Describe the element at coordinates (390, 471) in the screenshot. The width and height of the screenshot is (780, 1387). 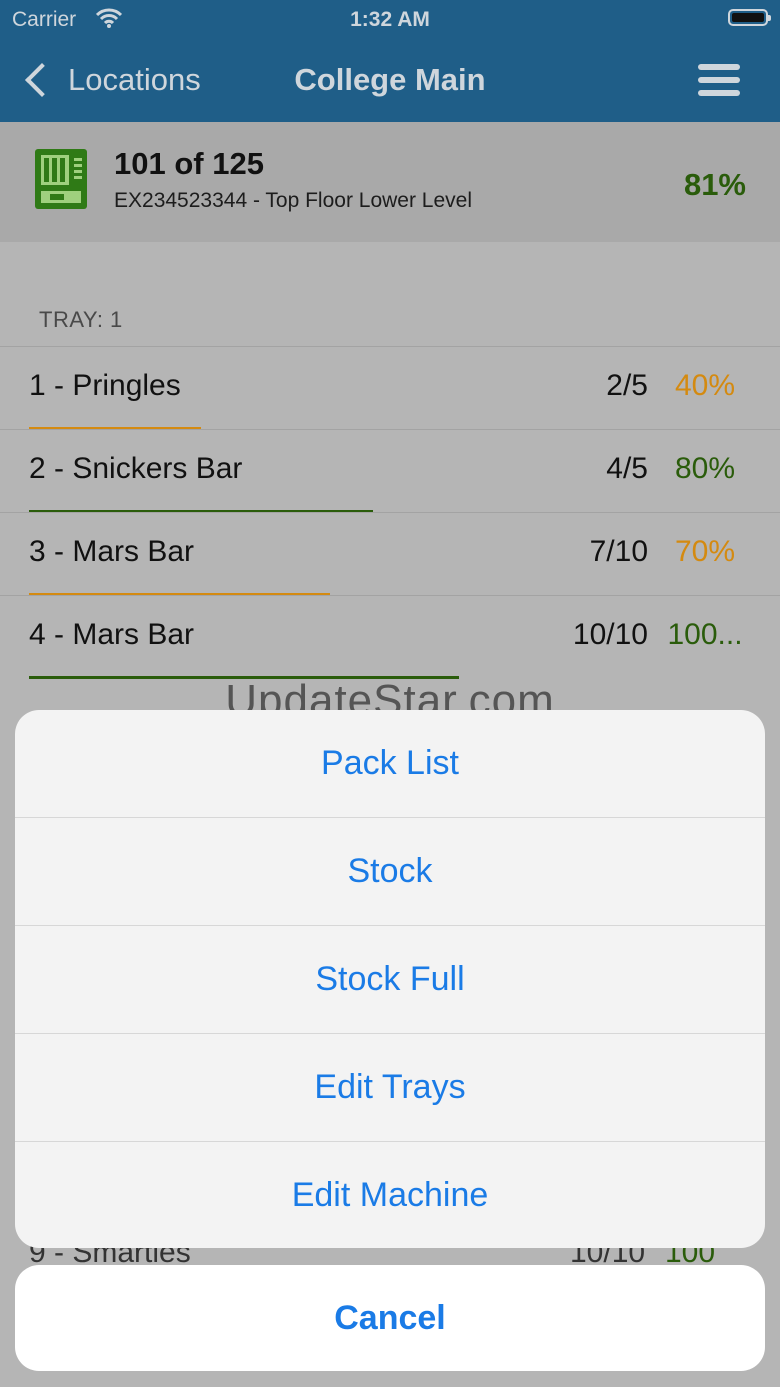
I see `list-item: 2 - Snickers Bar 4/5 80%` at that location.